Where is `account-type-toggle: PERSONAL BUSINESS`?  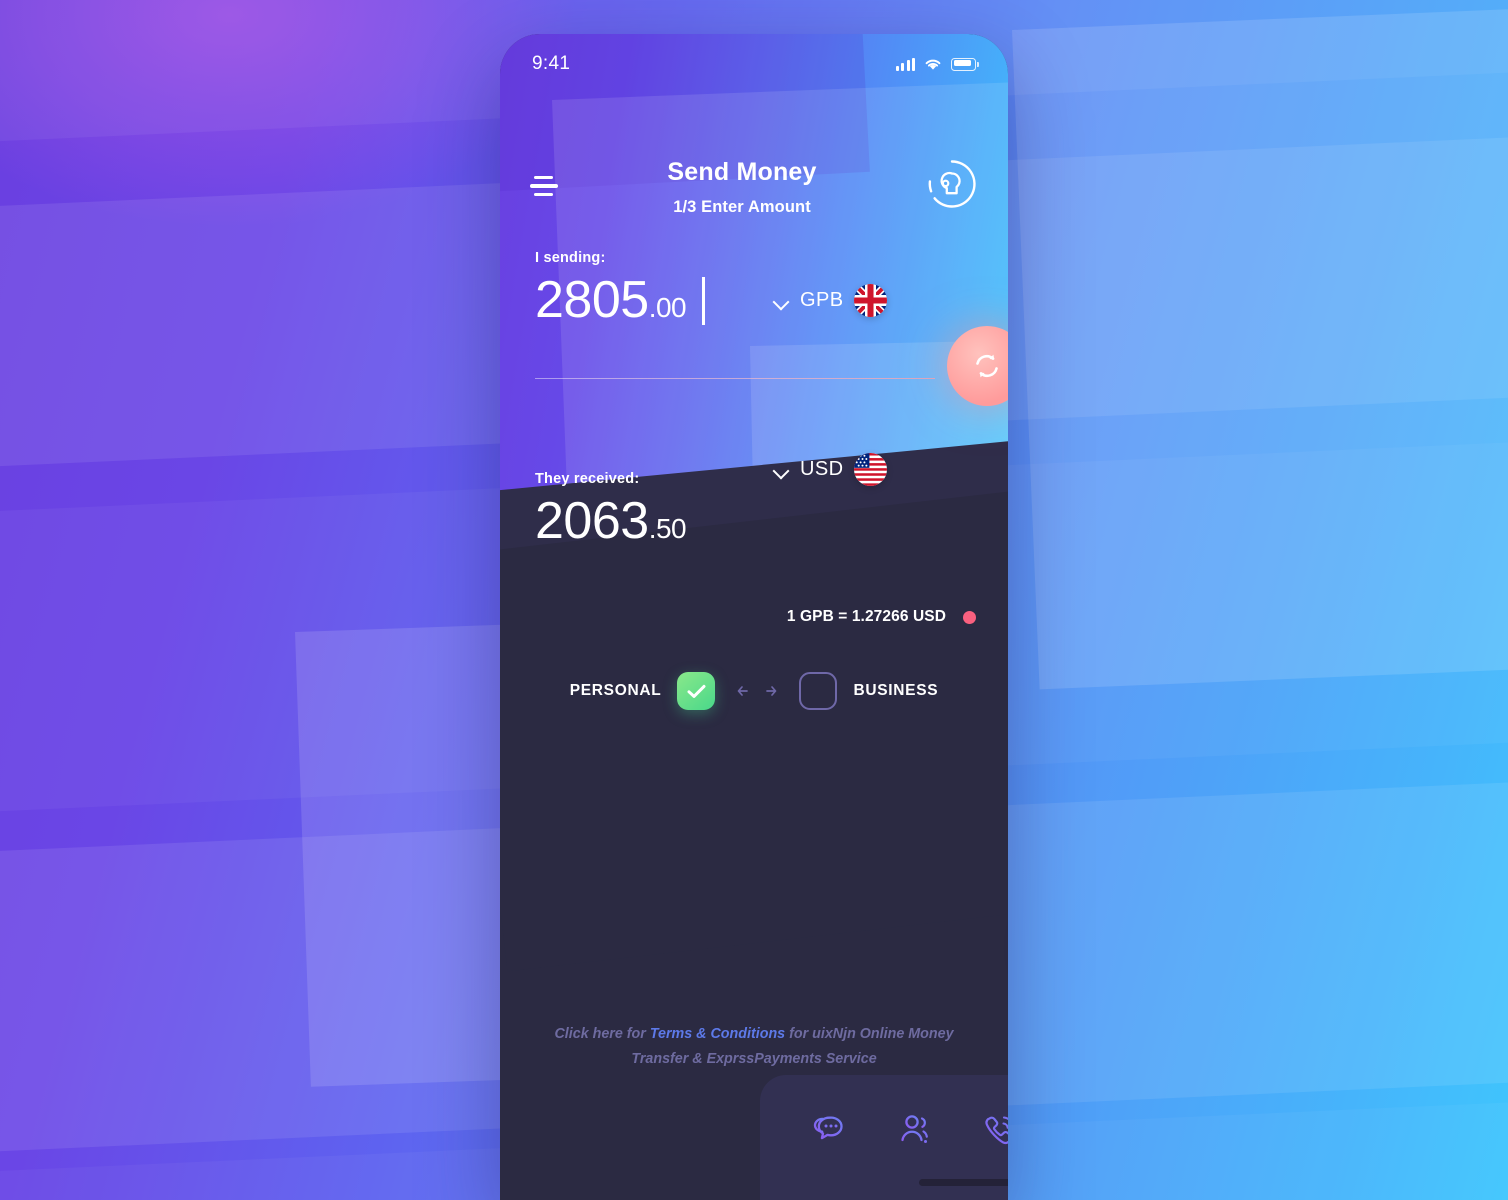 account-type-toggle: PERSONAL BUSINESS is located at coordinates (754, 691).